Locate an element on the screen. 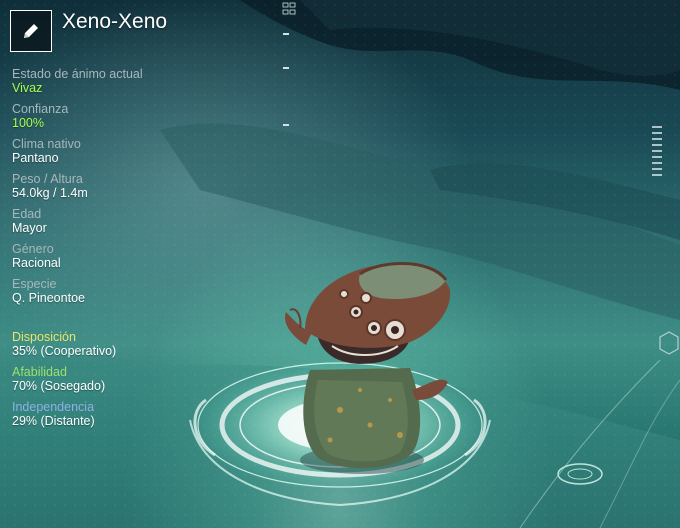 This screenshot has width=680, height=528. stat-weight-height: Peso / Altura 54.0kg / 1.4m is located at coordinates (112, 186).